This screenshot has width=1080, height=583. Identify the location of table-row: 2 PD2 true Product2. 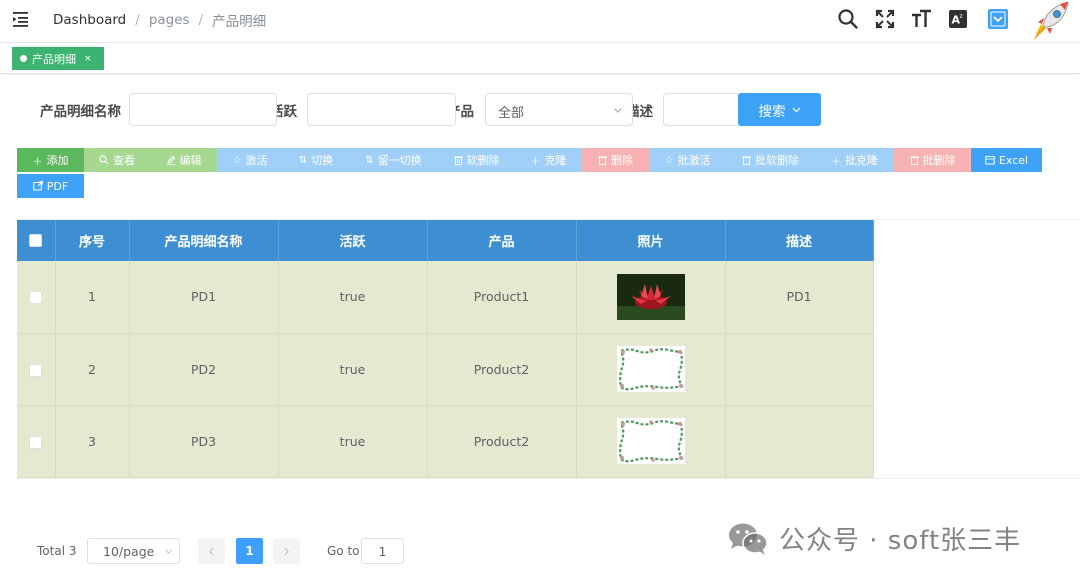
(445, 369).